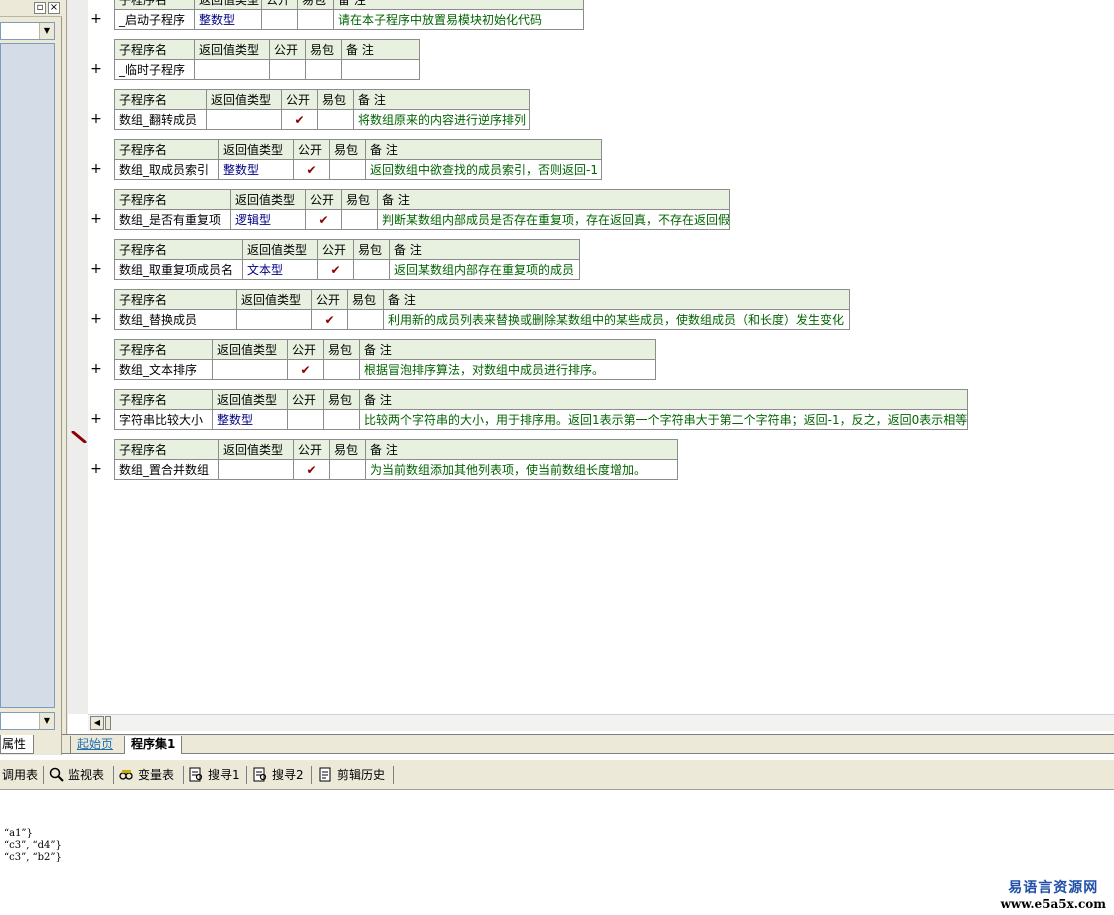 Image resolution: width=1114 pixels, height=915 pixels. Describe the element at coordinates (40, 8) in the screenshot. I see `restore-icon: ▫` at that location.